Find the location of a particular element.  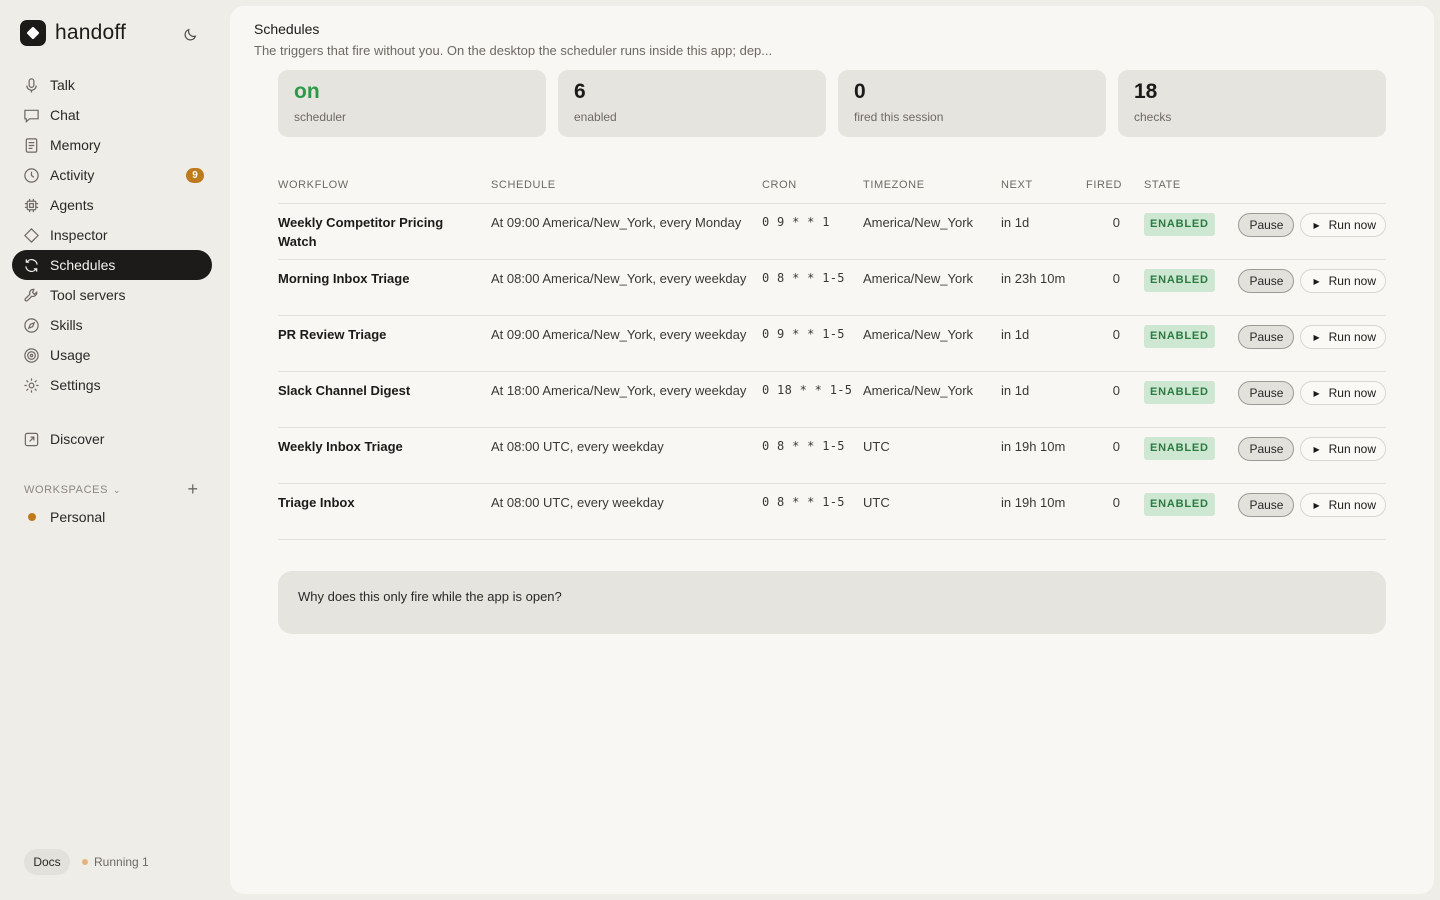

sidebar-item-discover: Discover is located at coordinates (112, 439).